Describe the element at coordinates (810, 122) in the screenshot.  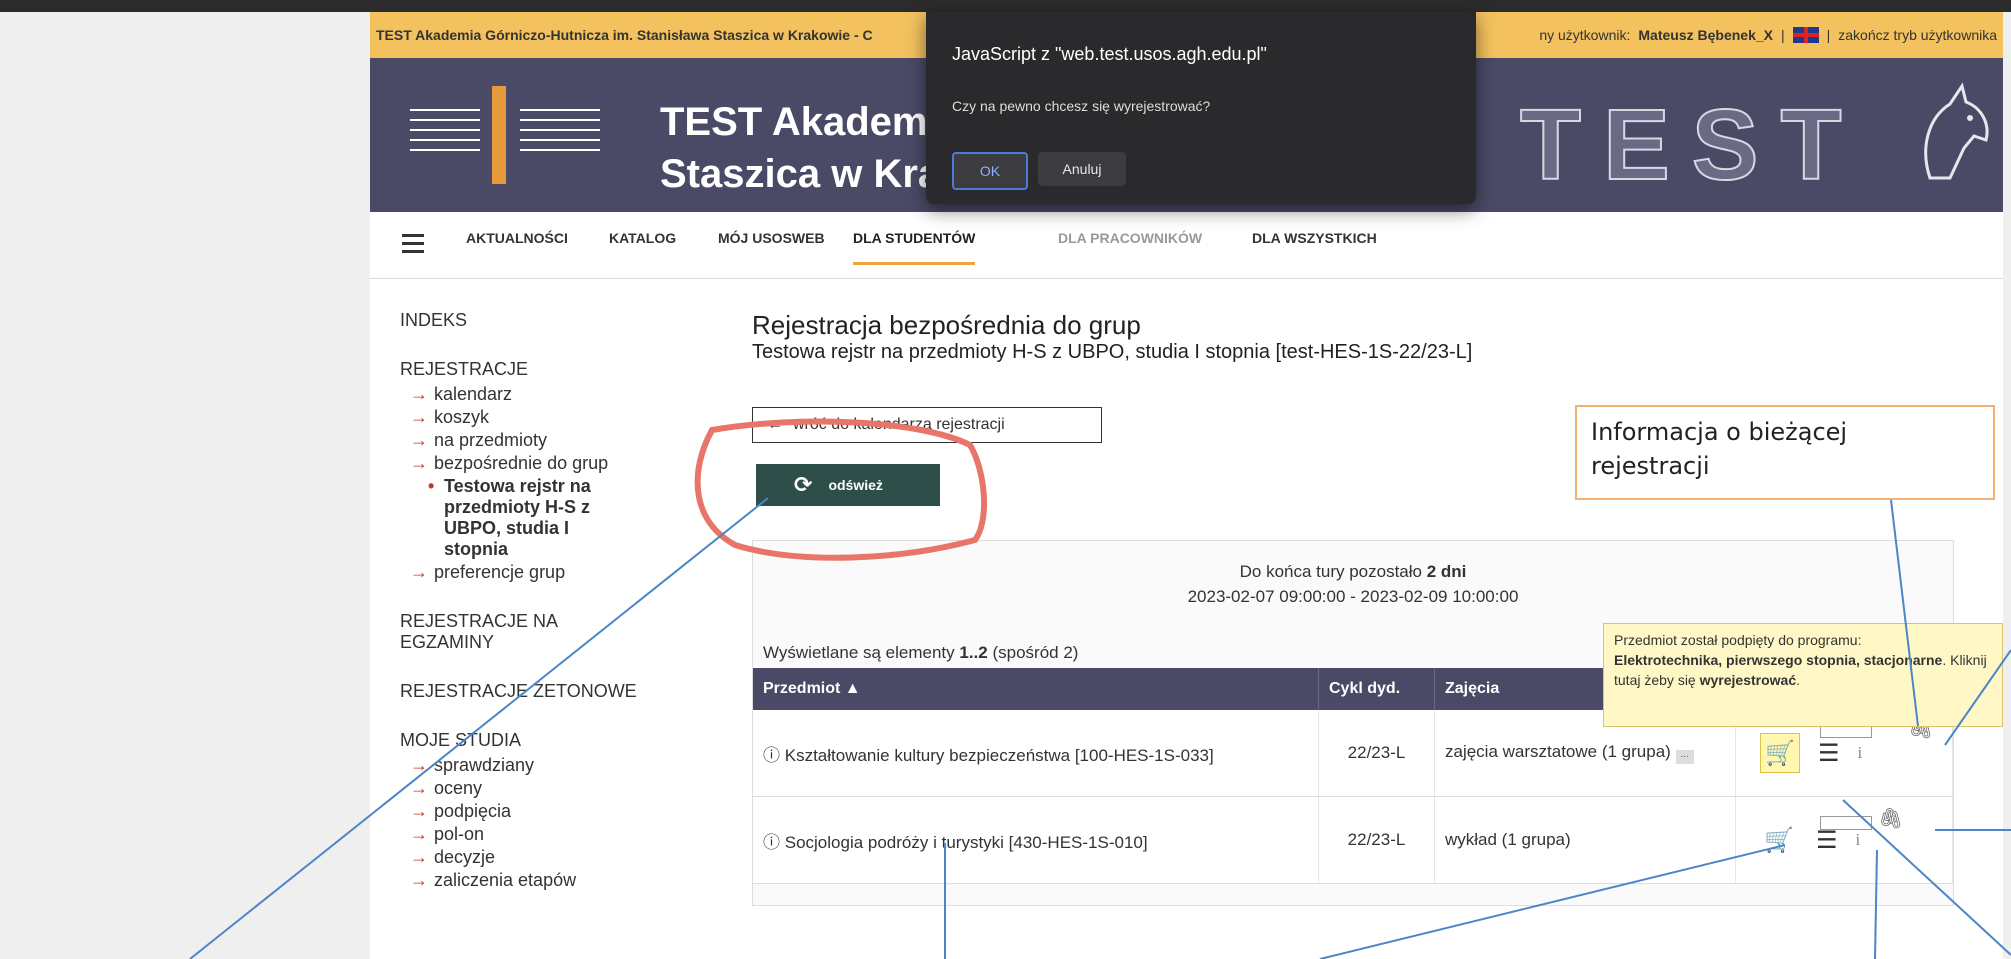
I see `banner-title-line1: TEST Akademia` at that location.